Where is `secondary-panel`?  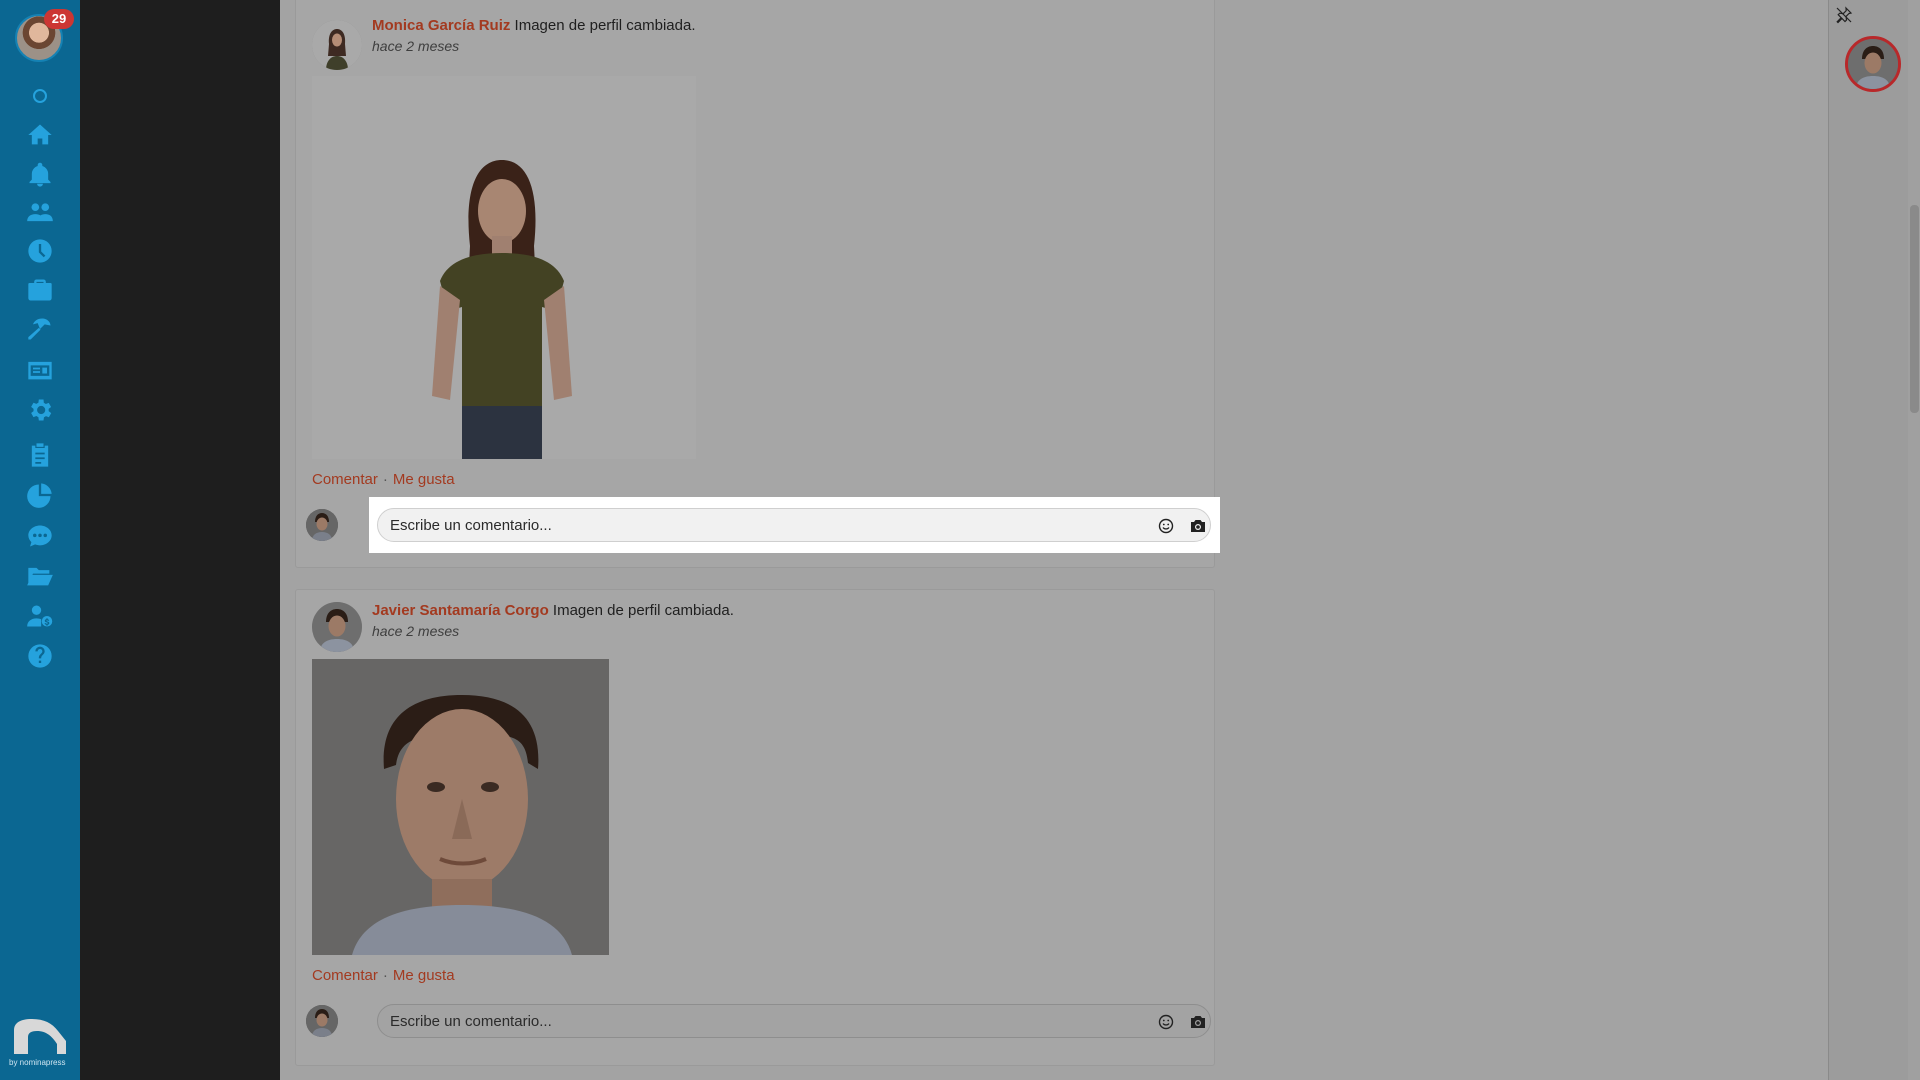
secondary-panel is located at coordinates (180, 540).